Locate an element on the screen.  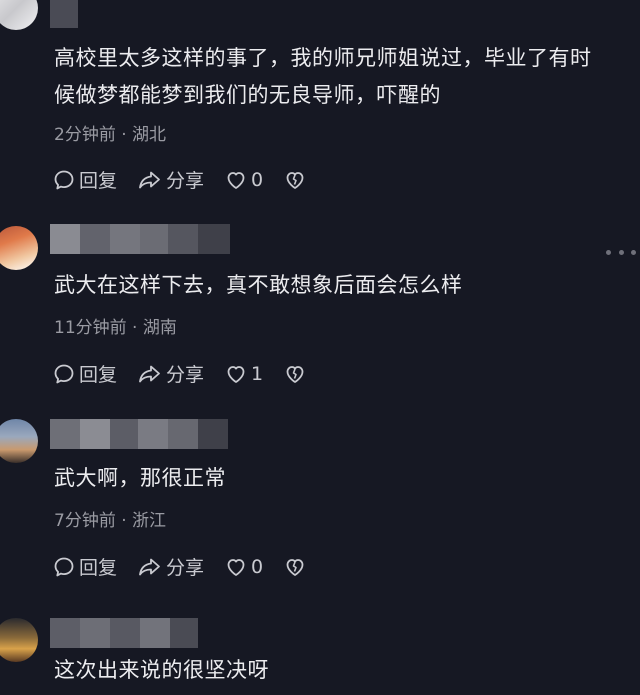
comment-text-line: 候做梦都能梦到我们的无良导师，吓醒的 is located at coordinates (247, 95).